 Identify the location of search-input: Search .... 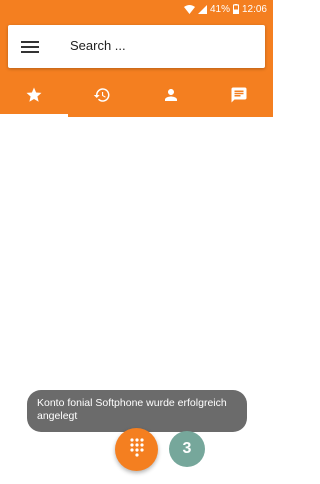
(98, 45).